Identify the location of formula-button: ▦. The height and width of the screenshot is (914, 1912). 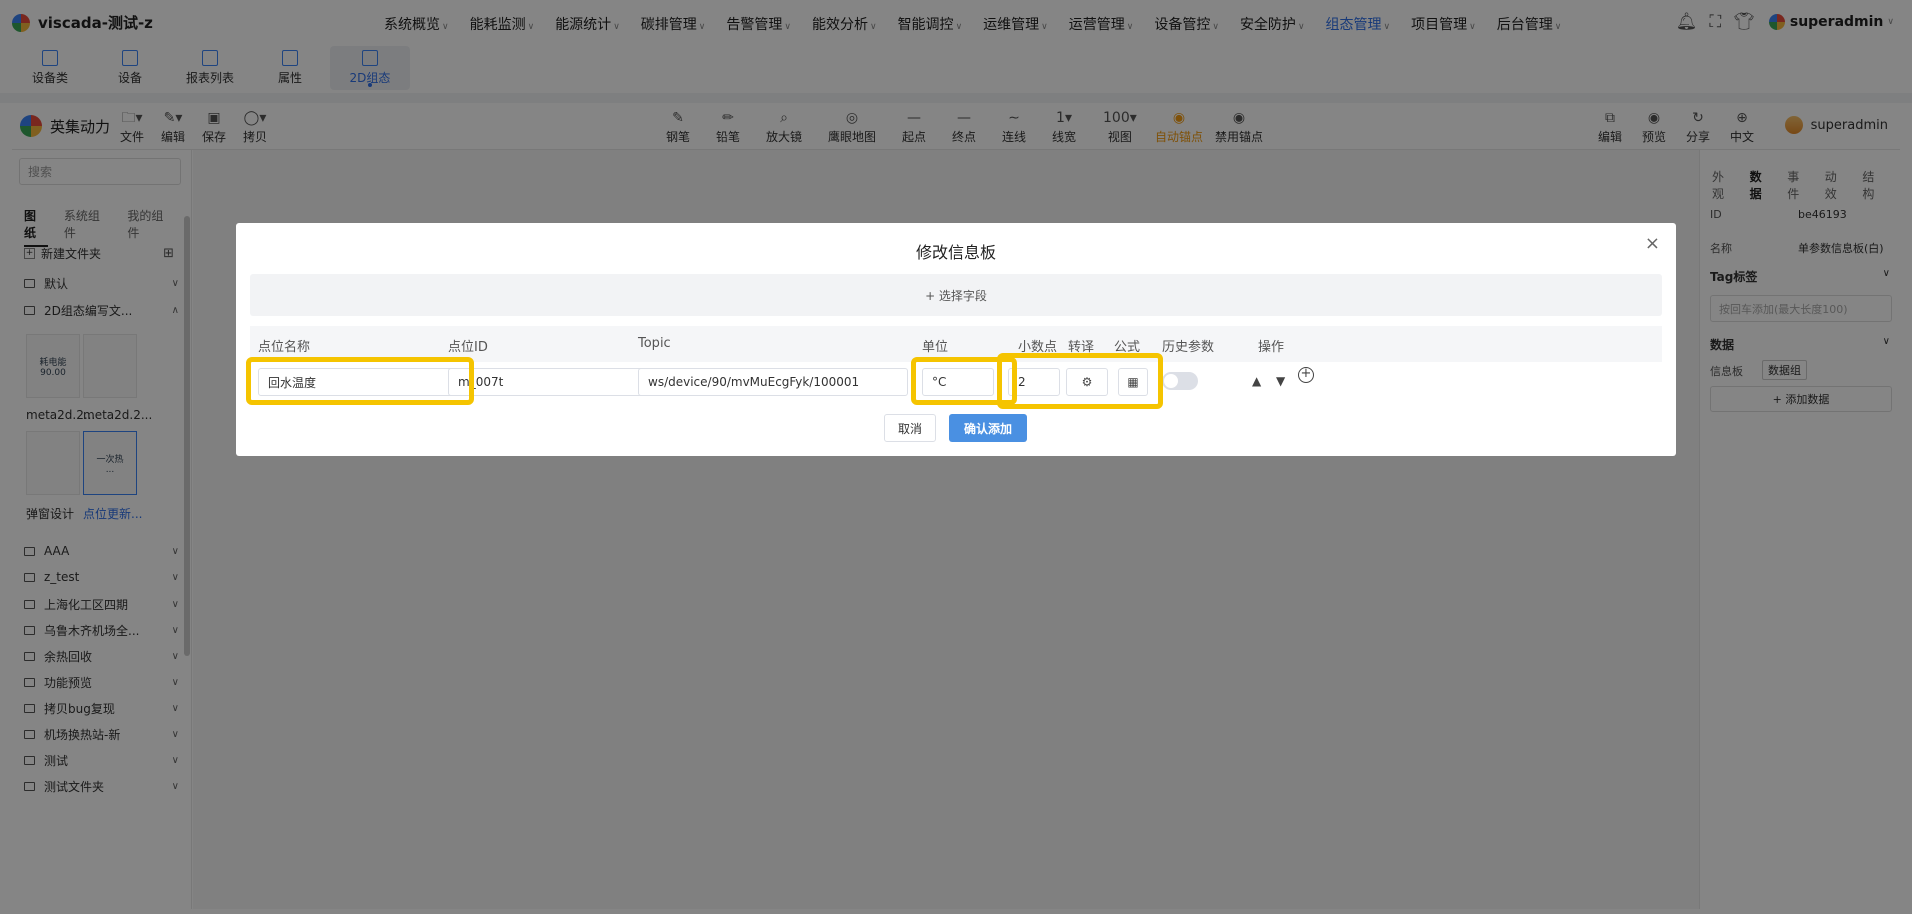
(1133, 382).